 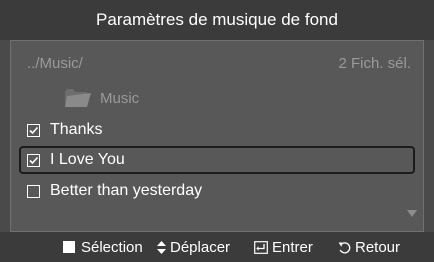 What do you see at coordinates (69, 247) in the screenshot?
I see `square-button-icon` at bounding box center [69, 247].